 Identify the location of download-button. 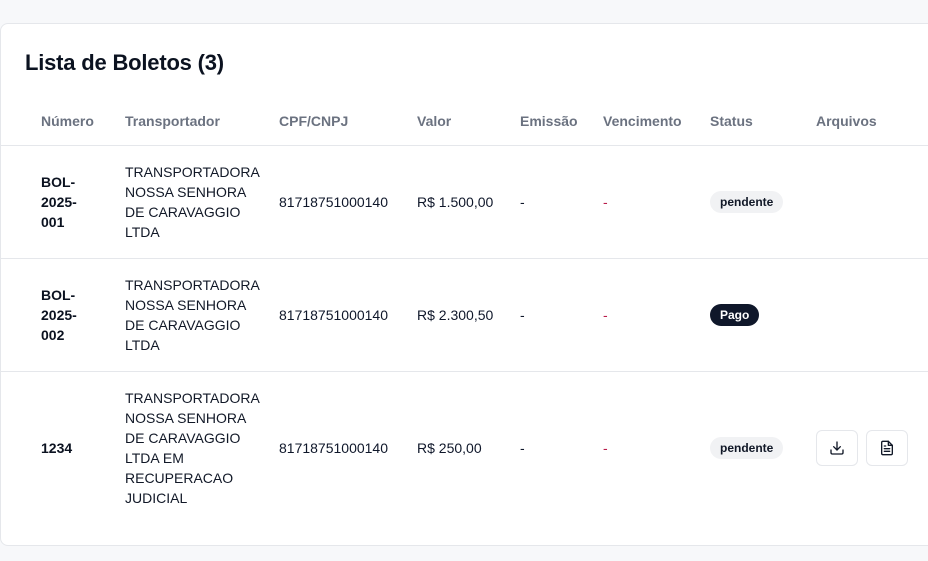
(837, 447).